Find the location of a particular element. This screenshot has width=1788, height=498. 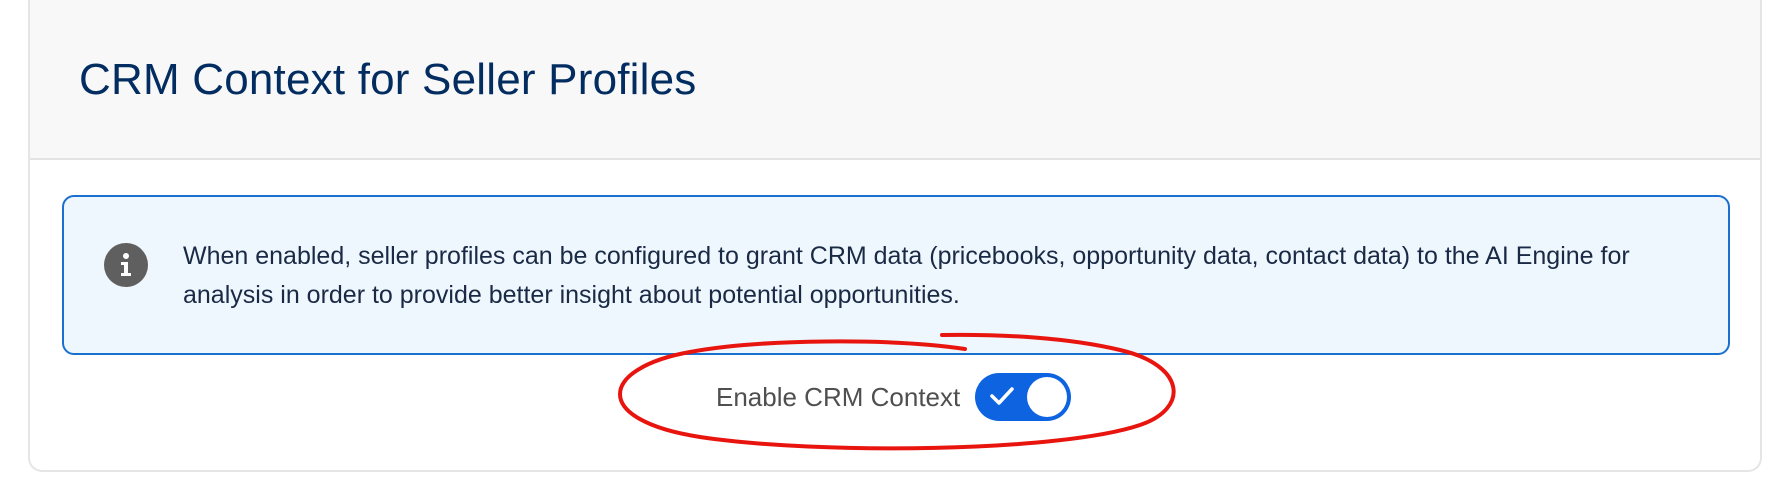

info-icon is located at coordinates (126, 265).